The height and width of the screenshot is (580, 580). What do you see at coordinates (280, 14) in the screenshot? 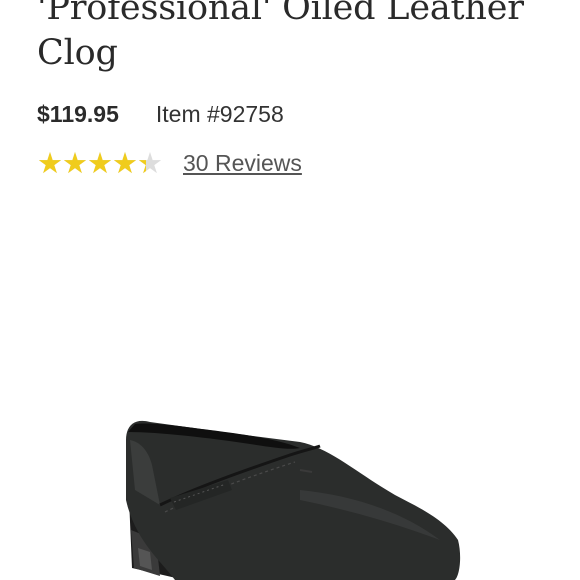
I see `product-title-line-1: 'Professional' Oiled Leather` at bounding box center [280, 14].